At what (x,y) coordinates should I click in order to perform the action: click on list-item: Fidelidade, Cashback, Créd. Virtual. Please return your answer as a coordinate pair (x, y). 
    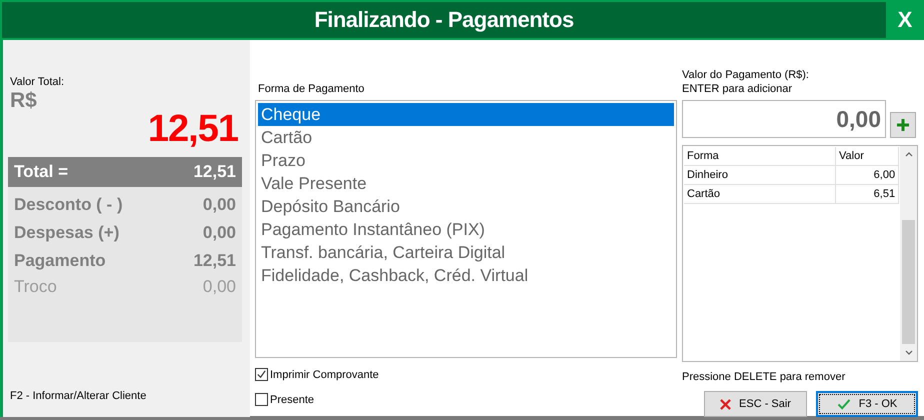
    Looking at the image, I should click on (466, 275).